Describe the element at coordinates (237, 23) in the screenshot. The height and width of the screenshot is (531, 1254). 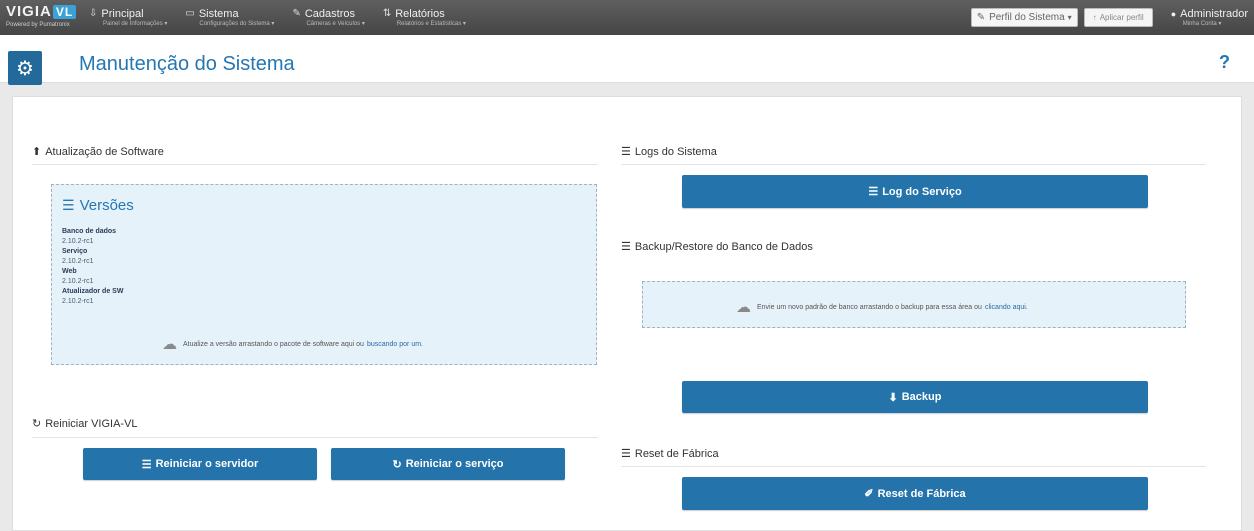
I see `nav-sublabel: Configurações do Sistema ▾` at that location.